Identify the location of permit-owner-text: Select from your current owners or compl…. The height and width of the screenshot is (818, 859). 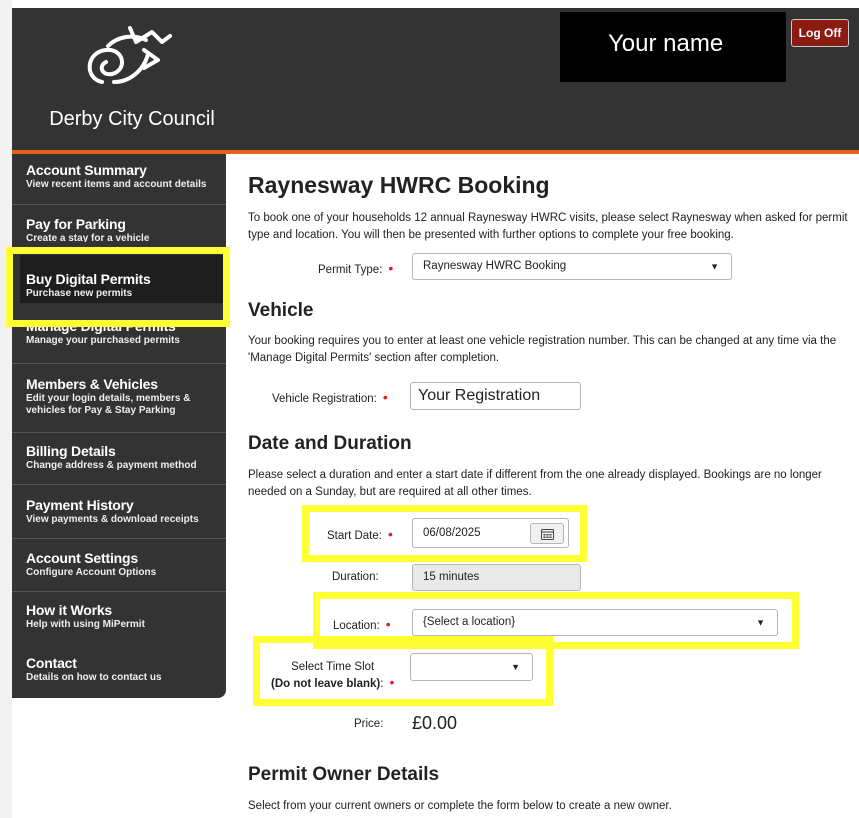
(460, 806).